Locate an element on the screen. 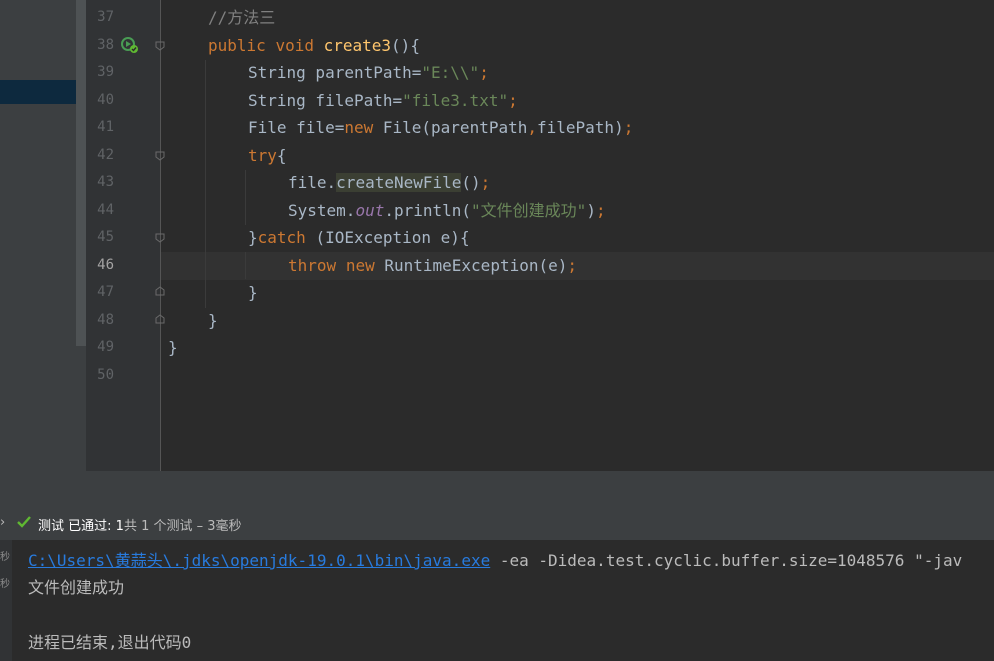 The image size is (994, 661). line-number: 44 is located at coordinates (105, 210).